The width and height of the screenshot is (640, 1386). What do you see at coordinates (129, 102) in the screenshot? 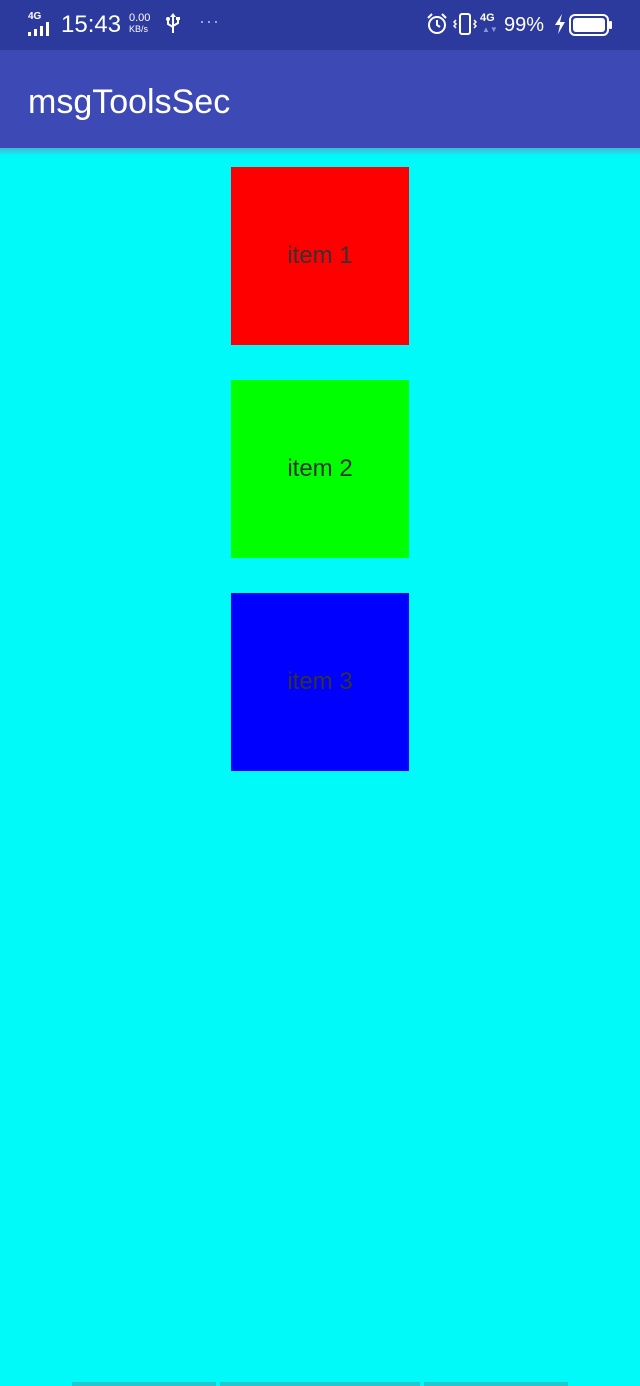
I see `app-title: msgToolsSec` at bounding box center [129, 102].